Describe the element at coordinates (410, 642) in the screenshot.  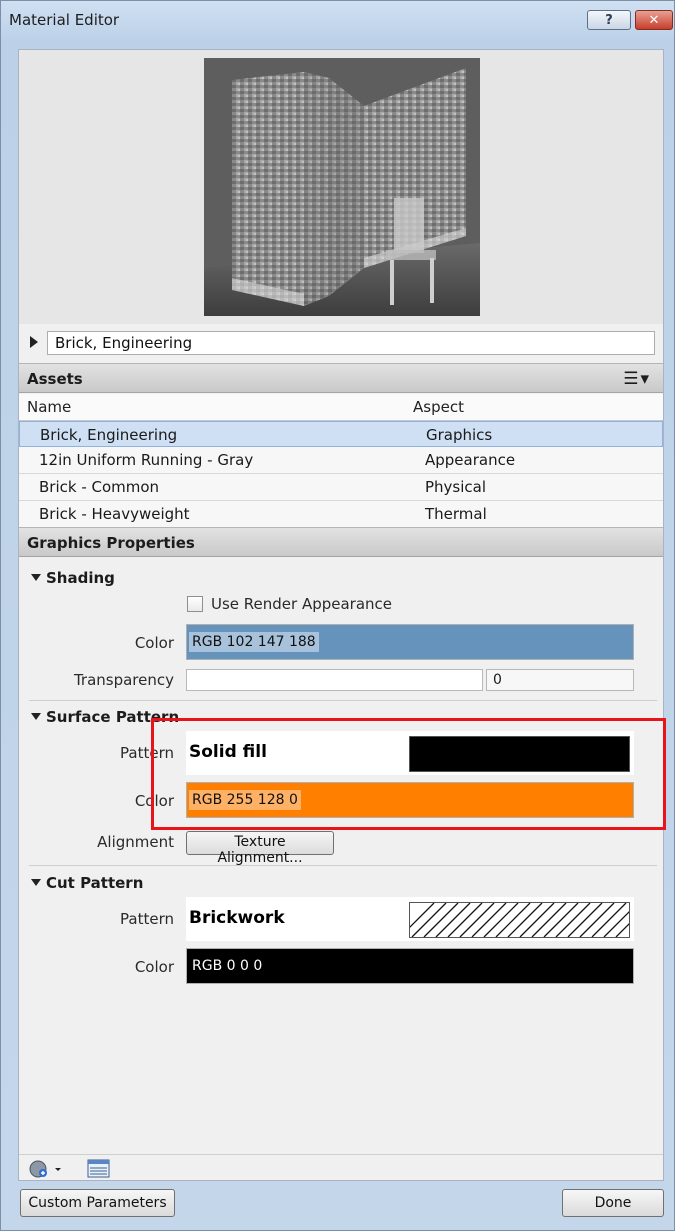
I see `shading-color-swatch: RGB 102 147 188` at that location.